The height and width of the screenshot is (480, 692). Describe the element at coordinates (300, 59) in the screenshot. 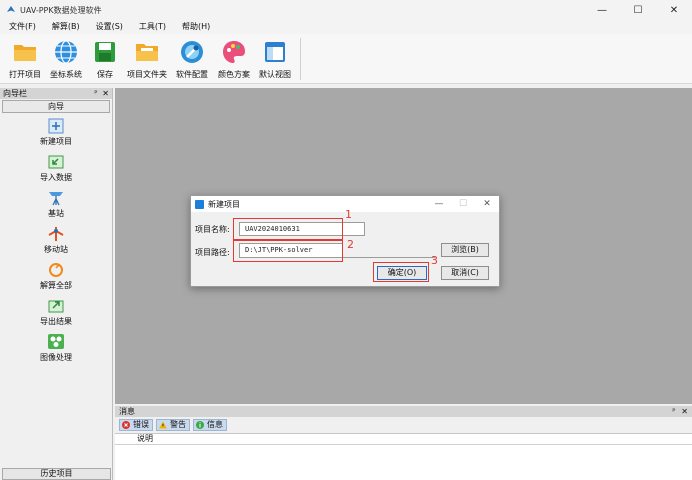

I see `toolbar-separator` at that location.